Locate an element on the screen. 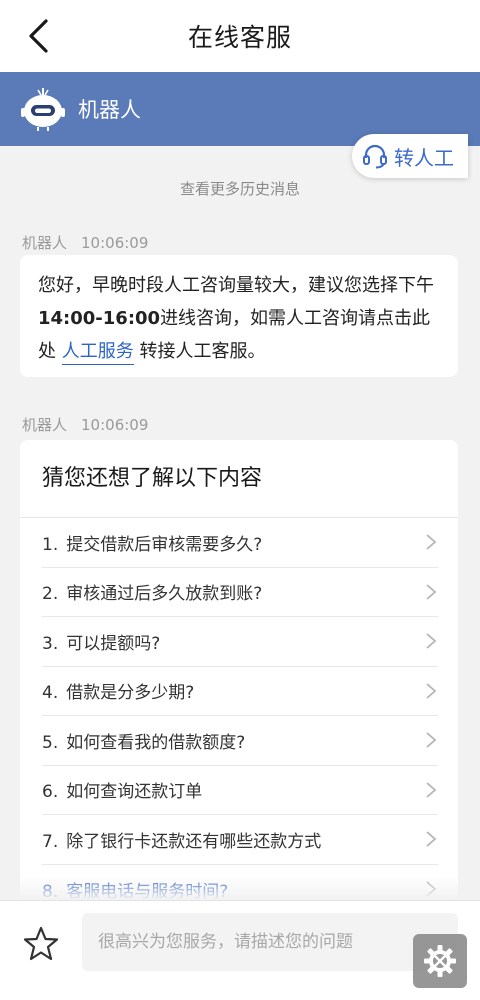 This screenshot has width=480, height=1000. suggestion-text-wrap: 1. 提交借款后审核需要多久? is located at coordinates (152, 542).